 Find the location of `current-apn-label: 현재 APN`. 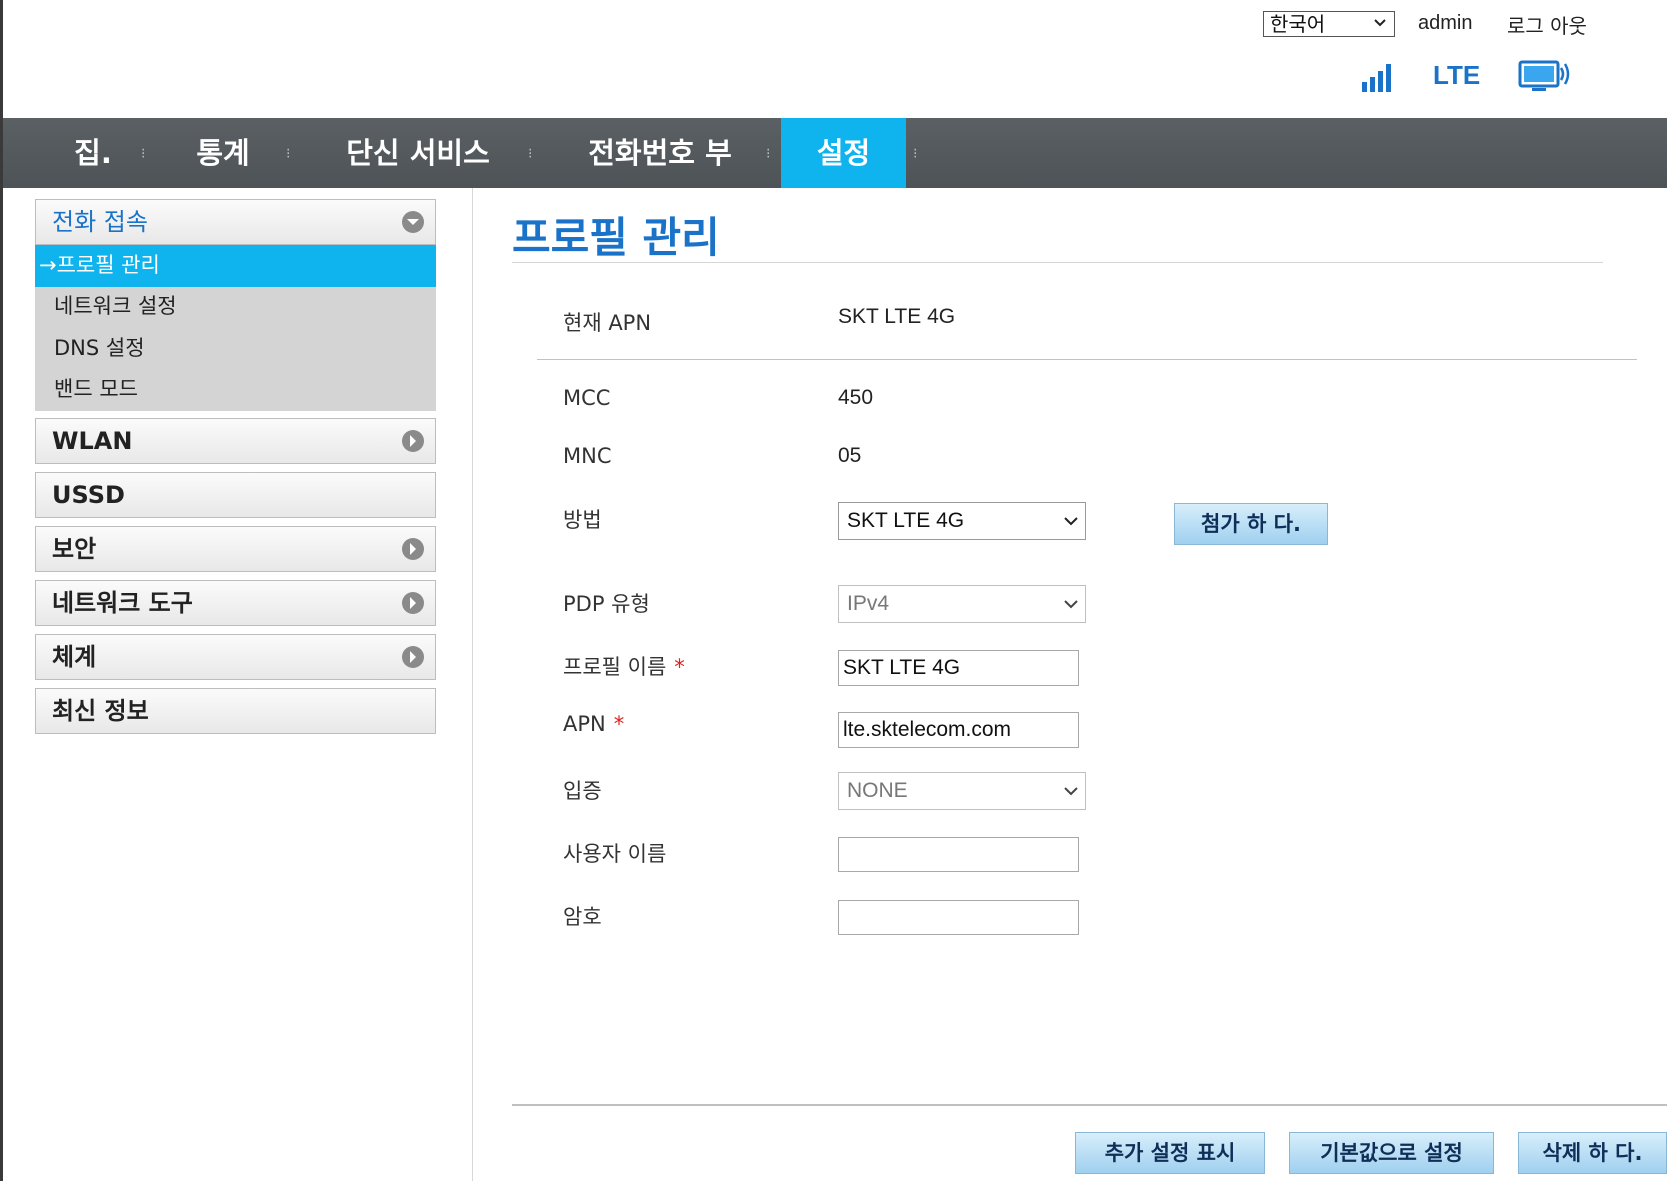

current-apn-label: 현재 APN is located at coordinates (607, 323).